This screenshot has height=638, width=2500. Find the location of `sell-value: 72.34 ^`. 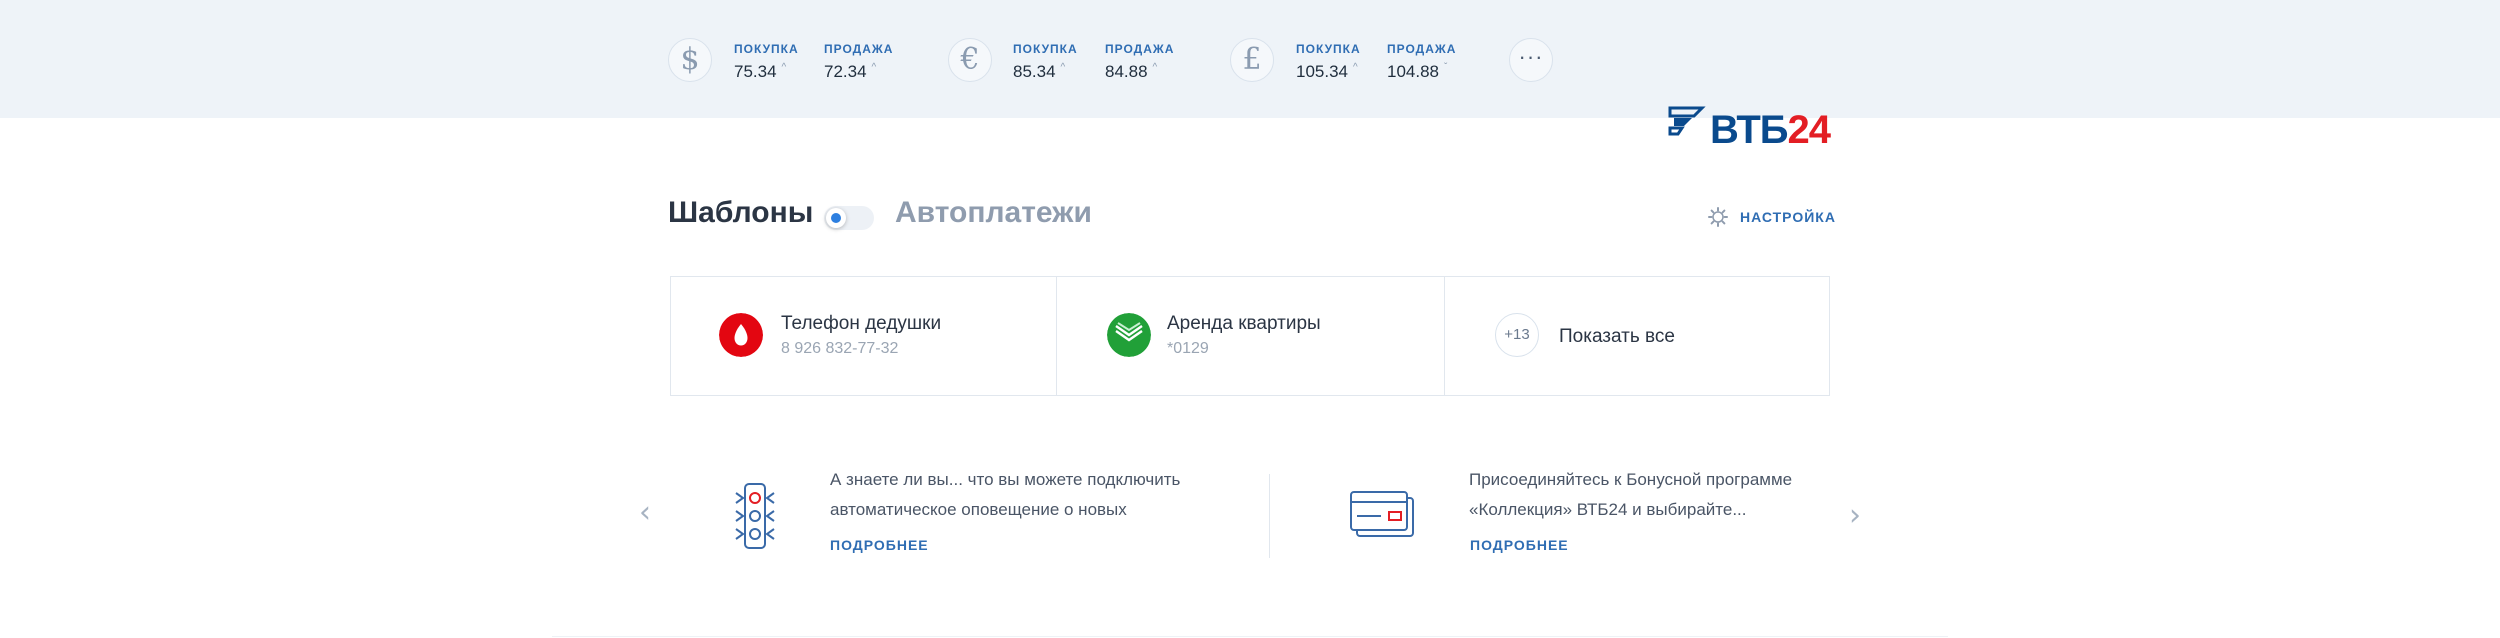

sell-value: 72.34 ^ is located at coordinates (850, 71).